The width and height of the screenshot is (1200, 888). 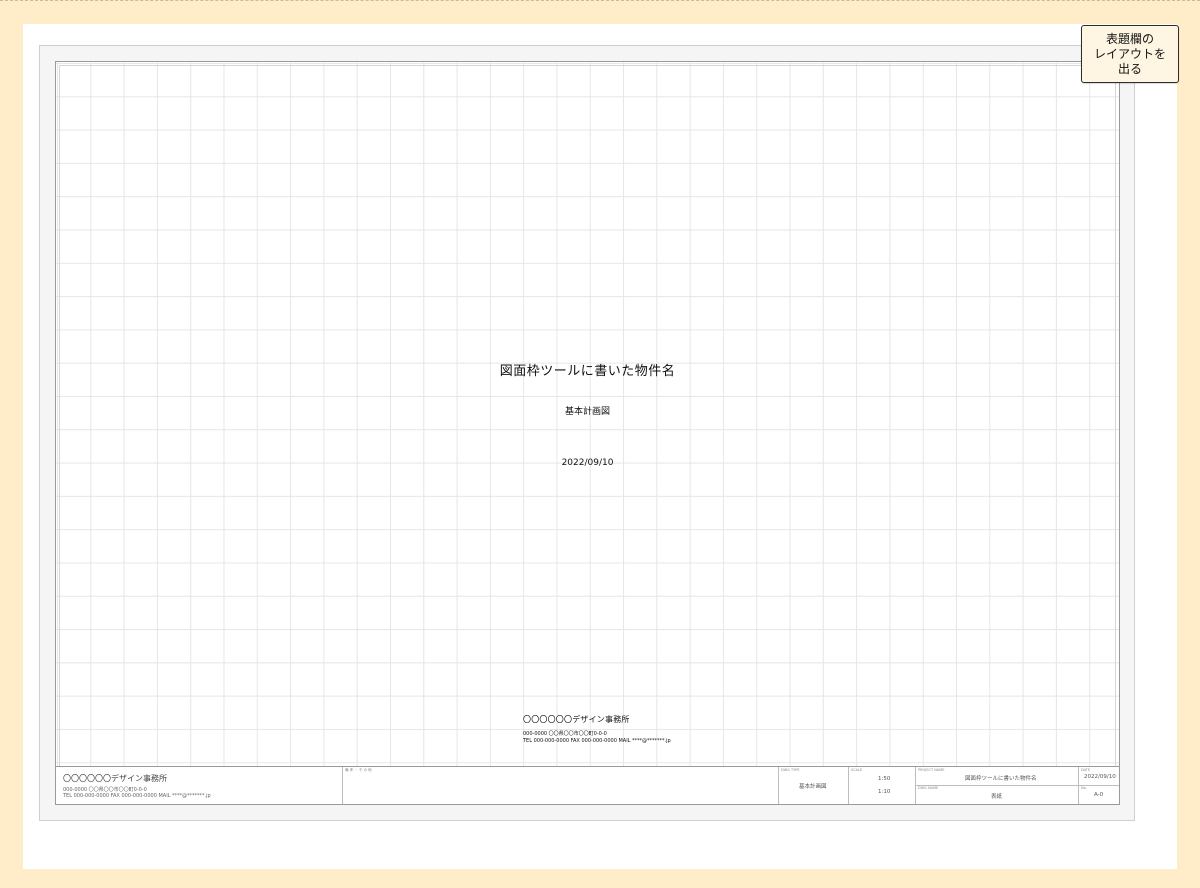 What do you see at coordinates (928, 788) in the screenshot?
I see `dwg-name-label: DWG NAME` at bounding box center [928, 788].